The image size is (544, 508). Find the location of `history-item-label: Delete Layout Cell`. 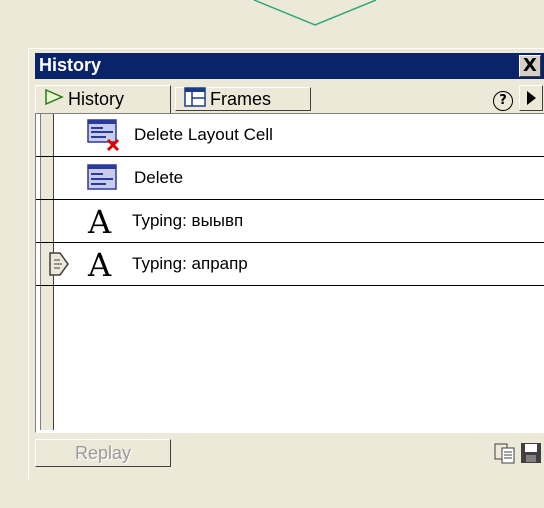

history-item-label: Delete Layout Cell is located at coordinates (203, 134).